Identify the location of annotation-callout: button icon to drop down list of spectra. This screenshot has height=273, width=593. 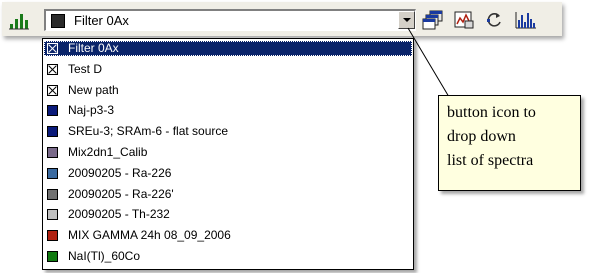
(509, 143).